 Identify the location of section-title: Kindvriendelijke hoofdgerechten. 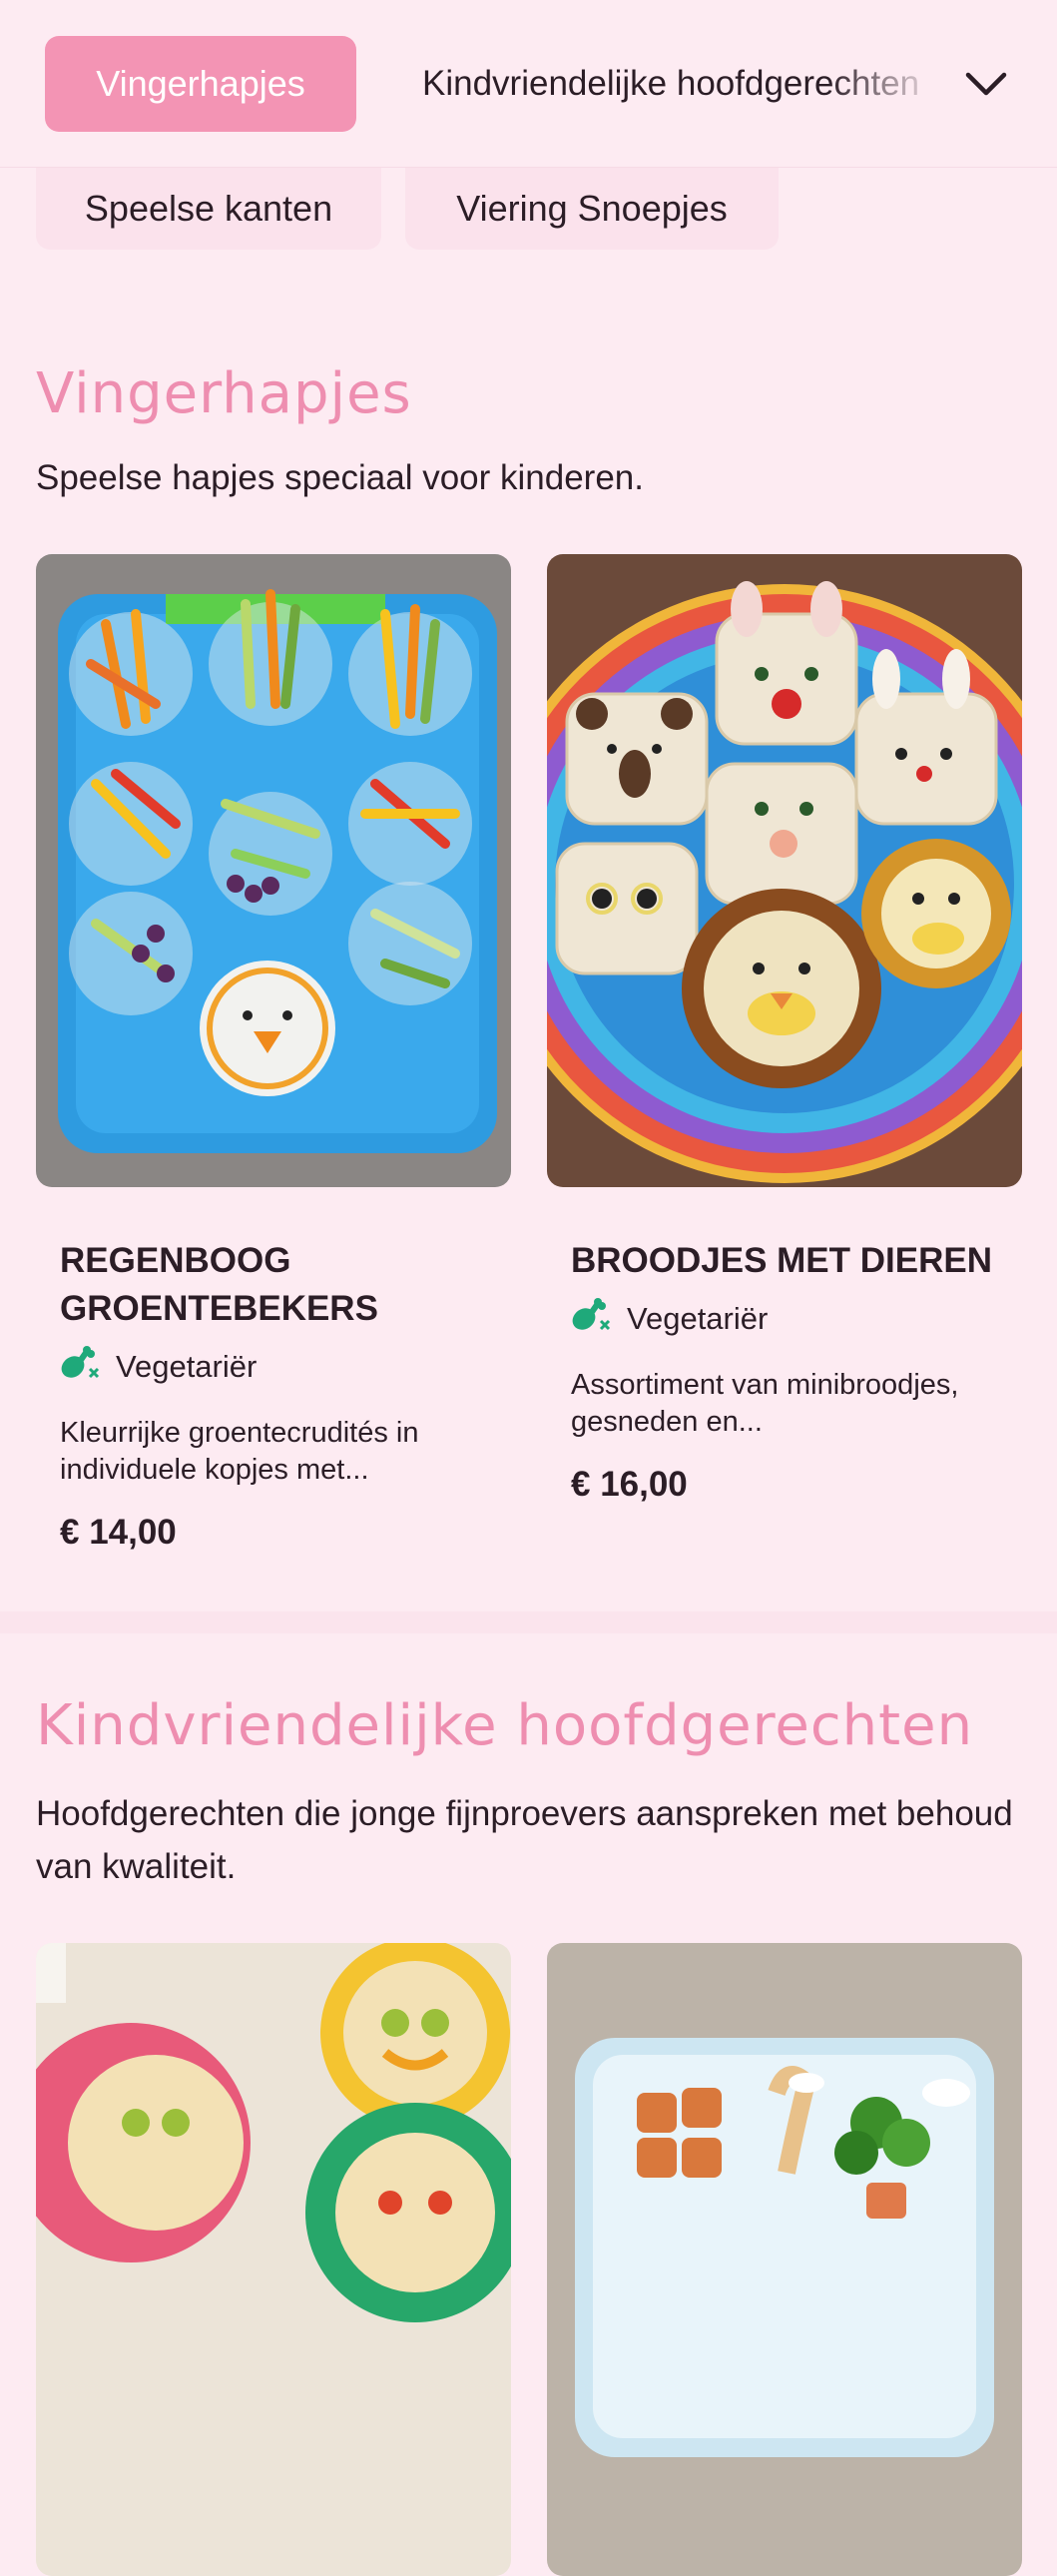
(505, 1725).